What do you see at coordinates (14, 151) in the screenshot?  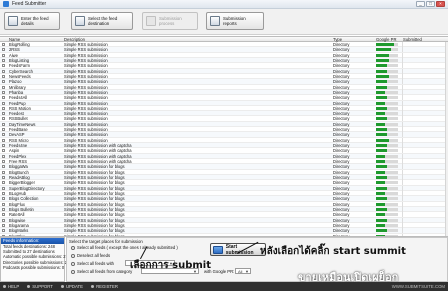 I see `cell-name: Aspin` at bounding box center [14, 151].